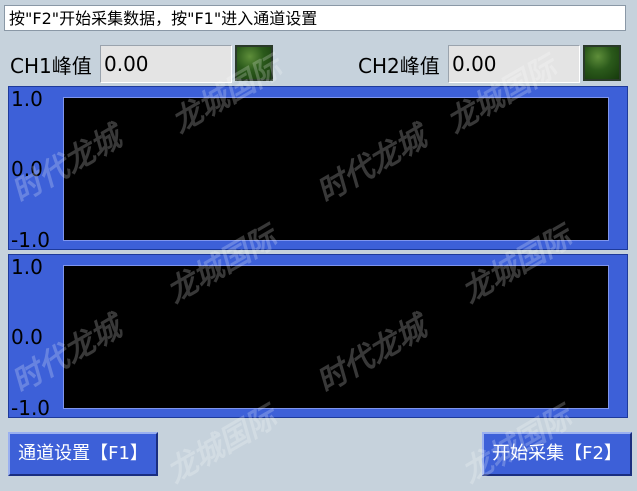 The image size is (637, 491). I want to click on status-bar: 按"F2"开始采集数据，按"F1"进入通道设置, so click(315, 18).